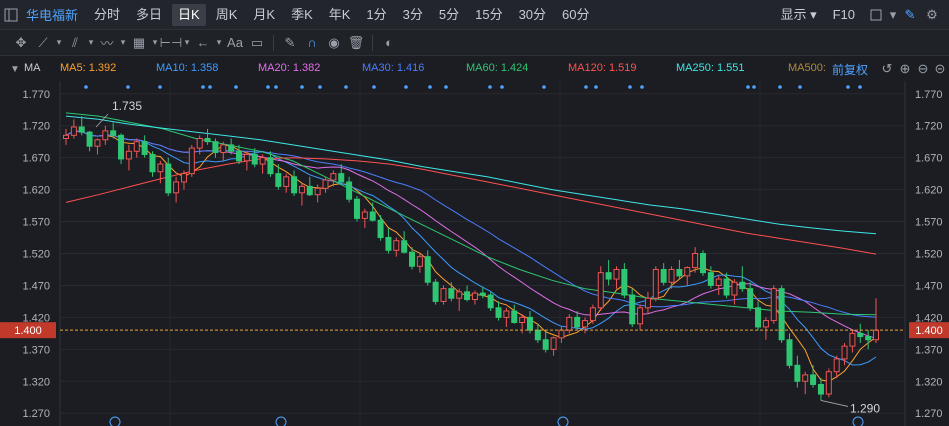  I want to click on y-tick-label: 1.370, so click(36, 350).